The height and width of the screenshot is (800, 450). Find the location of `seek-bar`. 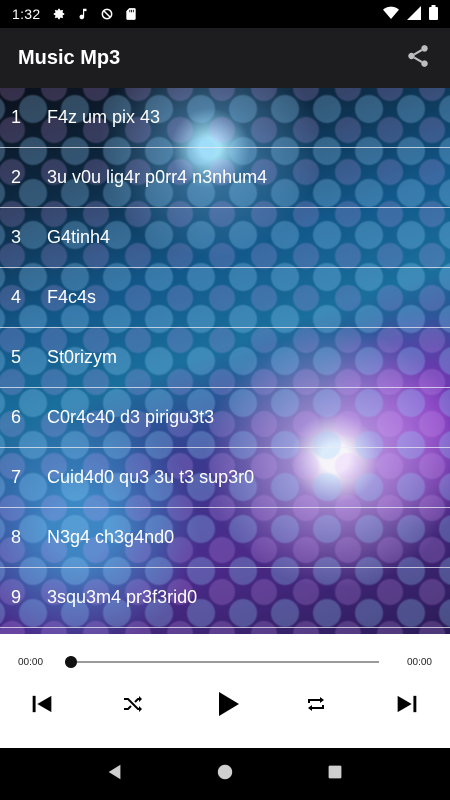

seek-bar is located at coordinates (224, 662).